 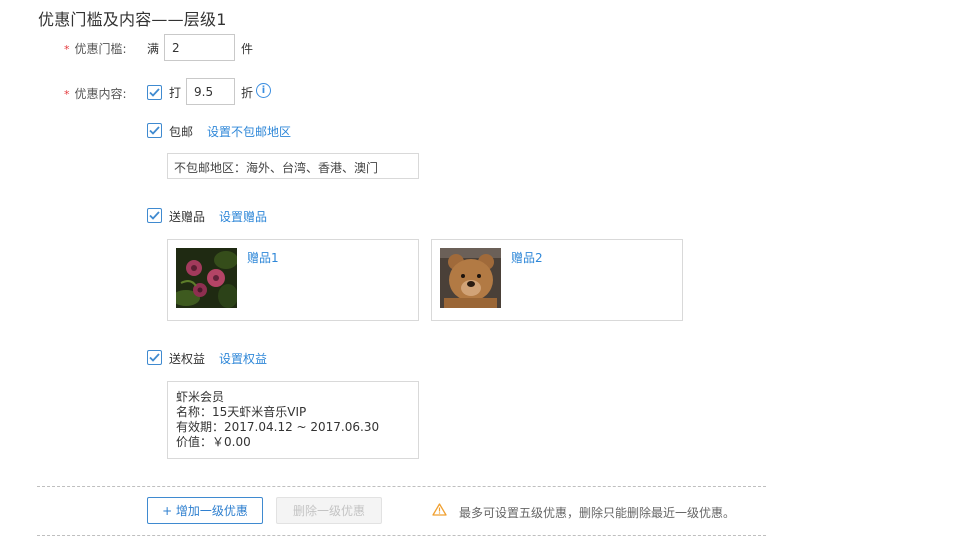 I want to click on shipping-checkbox, so click(x=154, y=130).